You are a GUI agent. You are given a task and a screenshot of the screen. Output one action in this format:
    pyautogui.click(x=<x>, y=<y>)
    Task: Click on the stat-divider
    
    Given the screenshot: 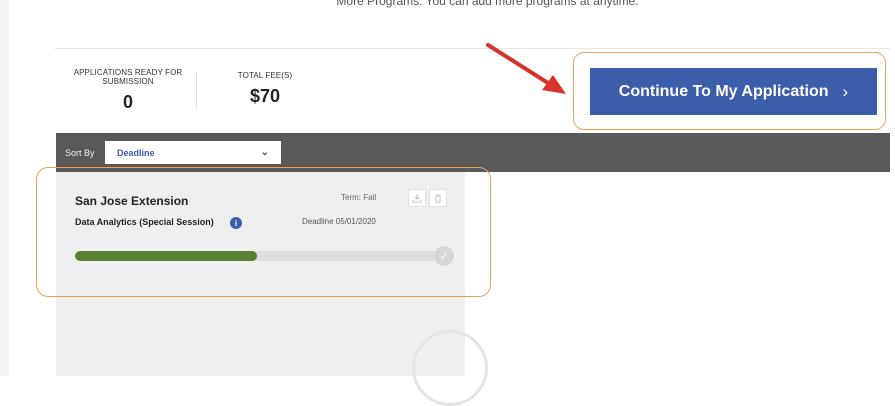 What is the action you would take?
    pyautogui.click(x=196, y=90)
    